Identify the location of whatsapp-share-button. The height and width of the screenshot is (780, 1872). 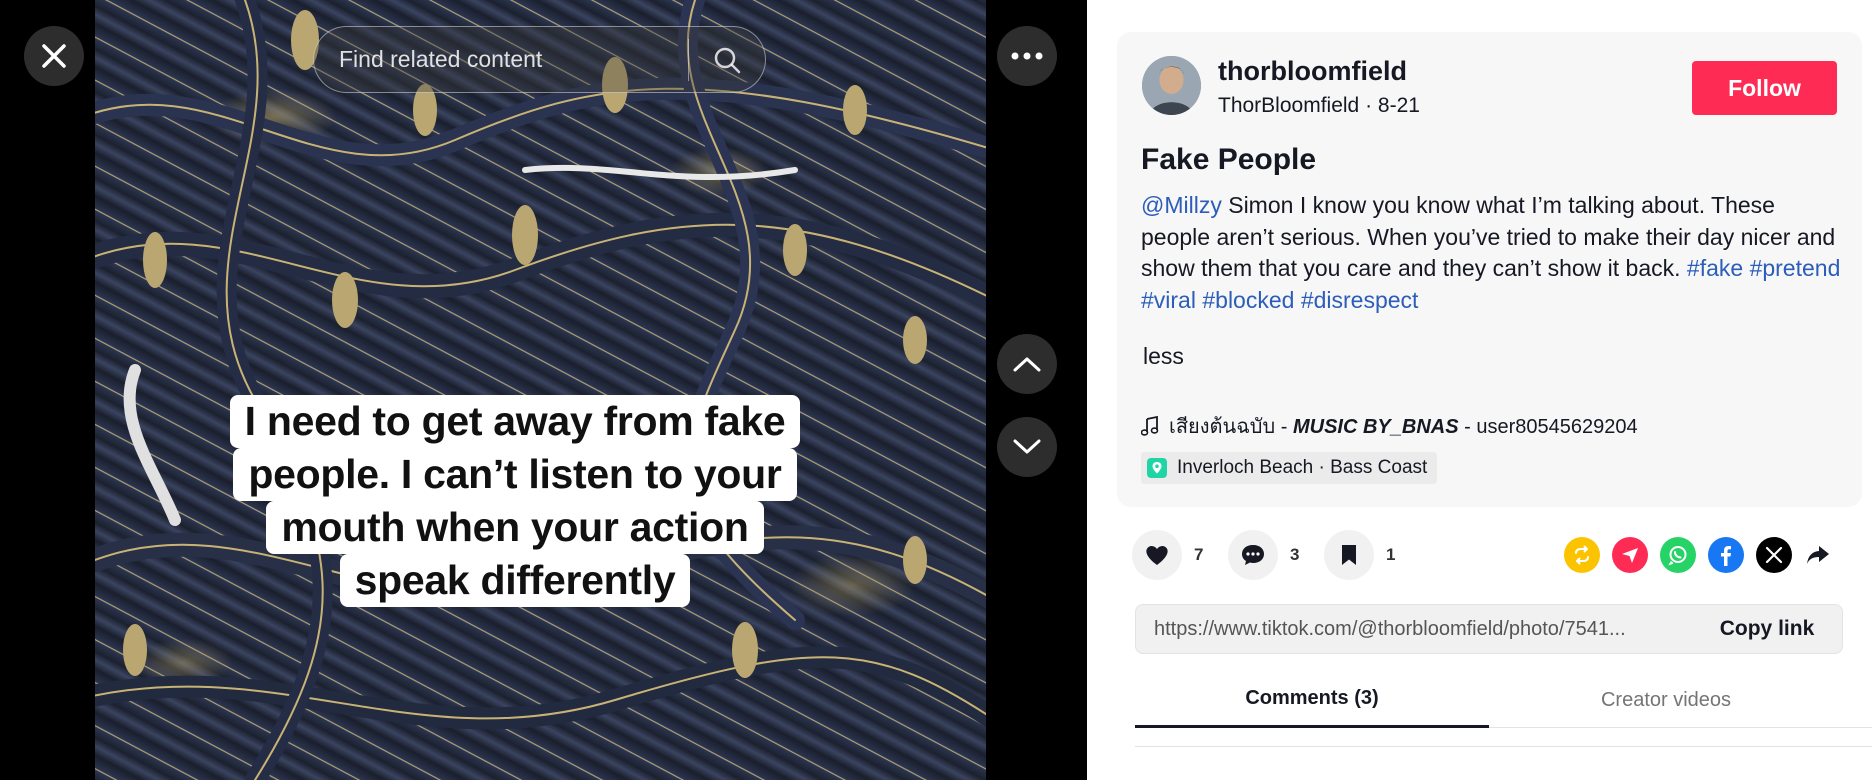
(1678, 555).